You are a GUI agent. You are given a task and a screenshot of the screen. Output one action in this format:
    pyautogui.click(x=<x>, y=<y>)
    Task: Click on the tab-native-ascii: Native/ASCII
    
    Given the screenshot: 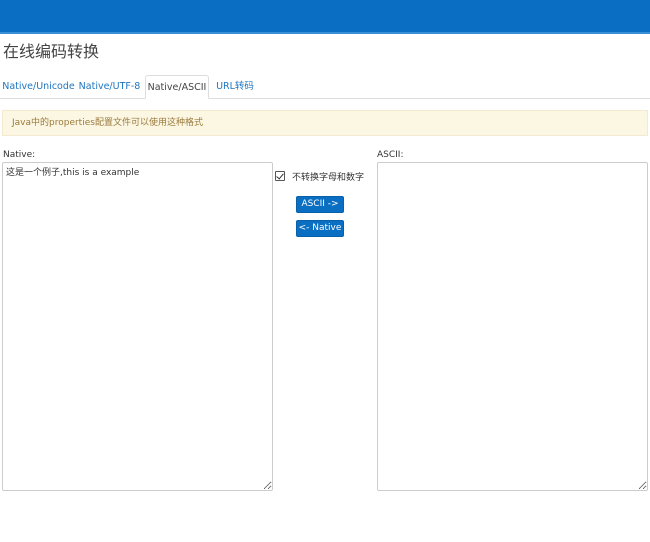 What is the action you would take?
    pyautogui.click(x=177, y=87)
    